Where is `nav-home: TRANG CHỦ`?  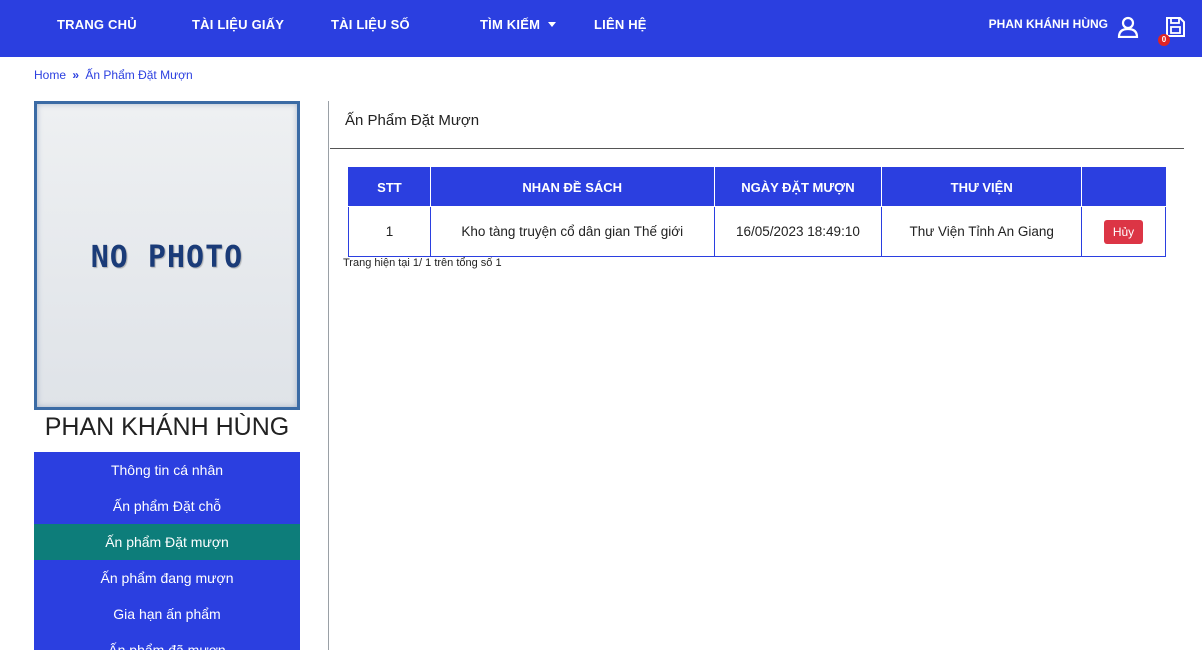 nav-home: TRANG CHỦ is located at coordinates (97, 28).